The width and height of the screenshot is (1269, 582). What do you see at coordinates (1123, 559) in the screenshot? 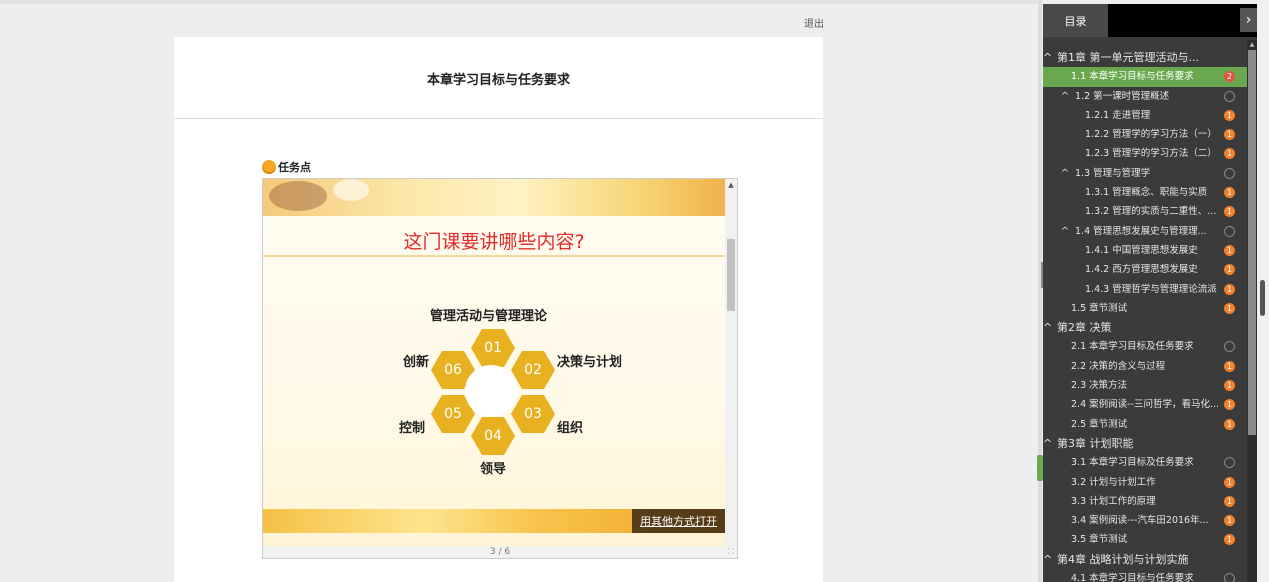
I see `toc-item-label: 第4章 战略计划与计划实施` at bounding box center [1123, 559].